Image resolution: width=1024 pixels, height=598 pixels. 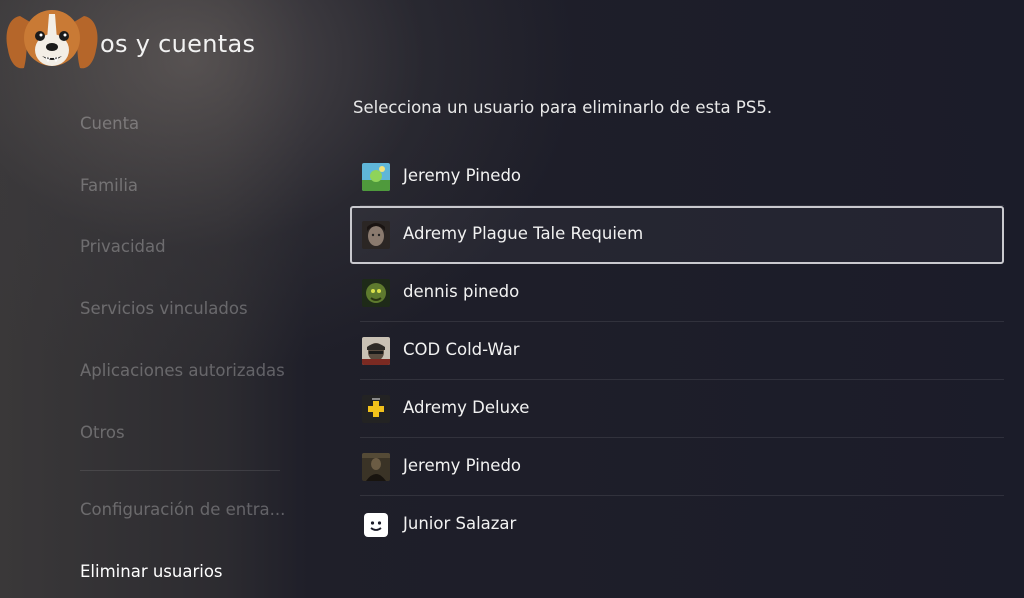 What do you see at coordinates (677, 409) in the screenshot?
I see `user-row: Adremy Deluxe` at bounding box center [677, 409].